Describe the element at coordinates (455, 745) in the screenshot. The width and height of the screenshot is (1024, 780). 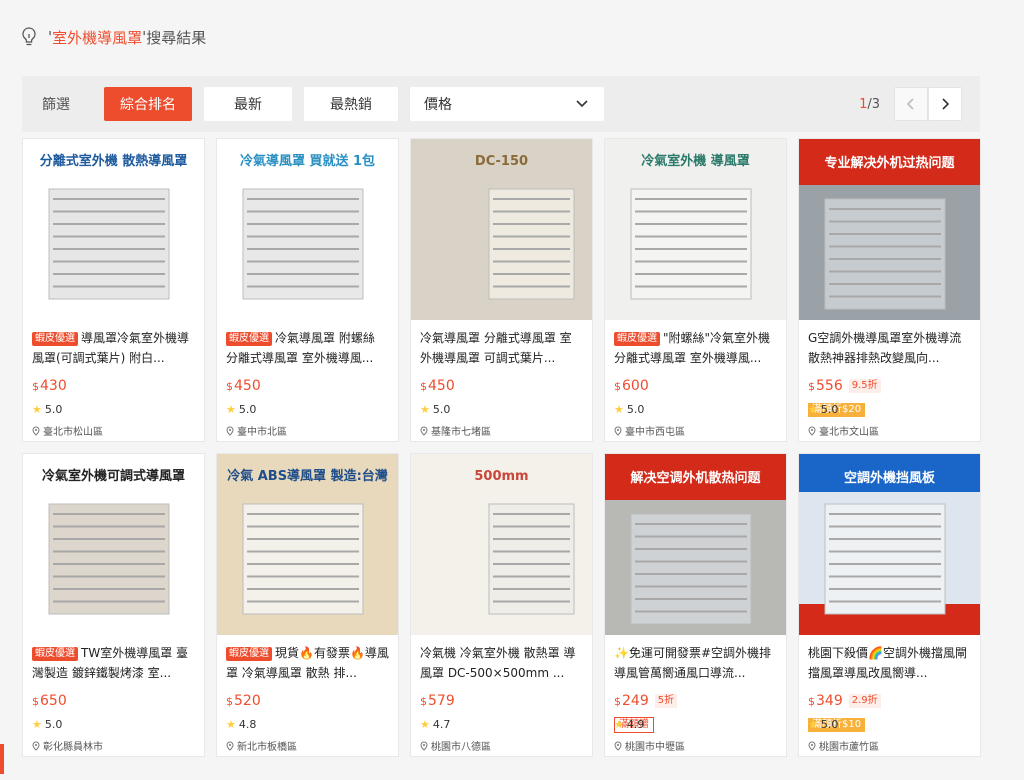
I see `shop-location: 桃園市八德區` at that location.